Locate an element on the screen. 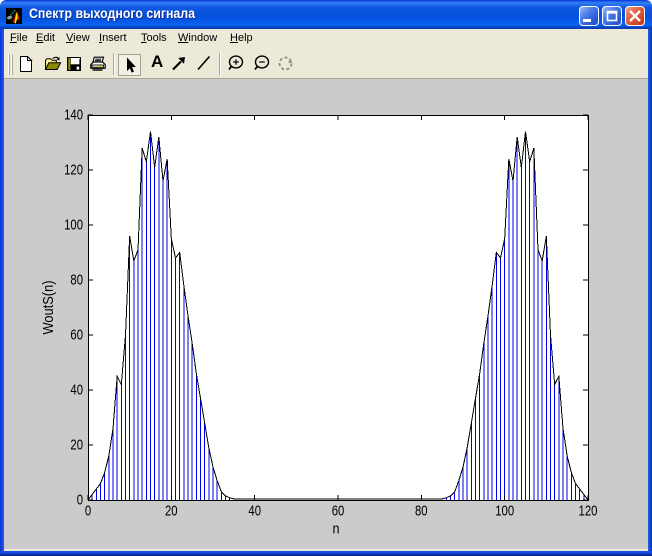 The width and height of the screenshot is (652, 556). svg-text: 140 is located at coordinates (73, 115).